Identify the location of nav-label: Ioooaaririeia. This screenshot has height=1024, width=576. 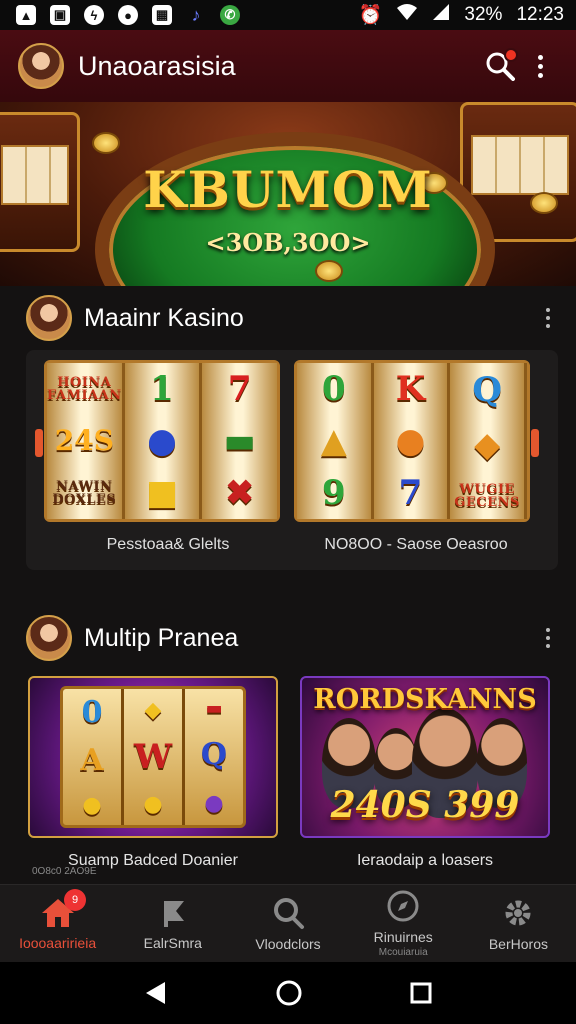
(58, 942).